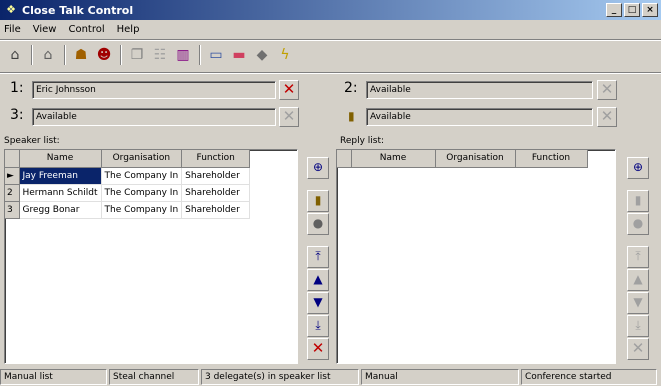 The height and width of the screenshot is (386, 661). What do you see at coordinates (15, 55) in the screenshot?
I see `door-icon: ⌂` at bounding box center [15, 55].